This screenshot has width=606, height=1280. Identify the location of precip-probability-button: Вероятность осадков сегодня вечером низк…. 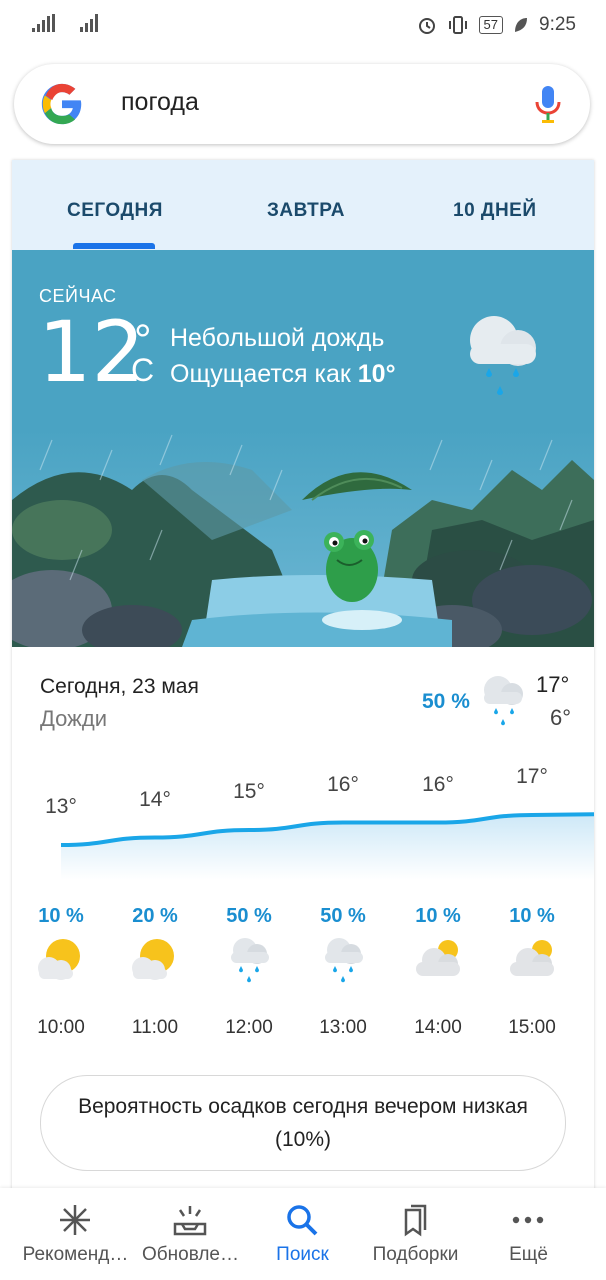
(303, 1123).